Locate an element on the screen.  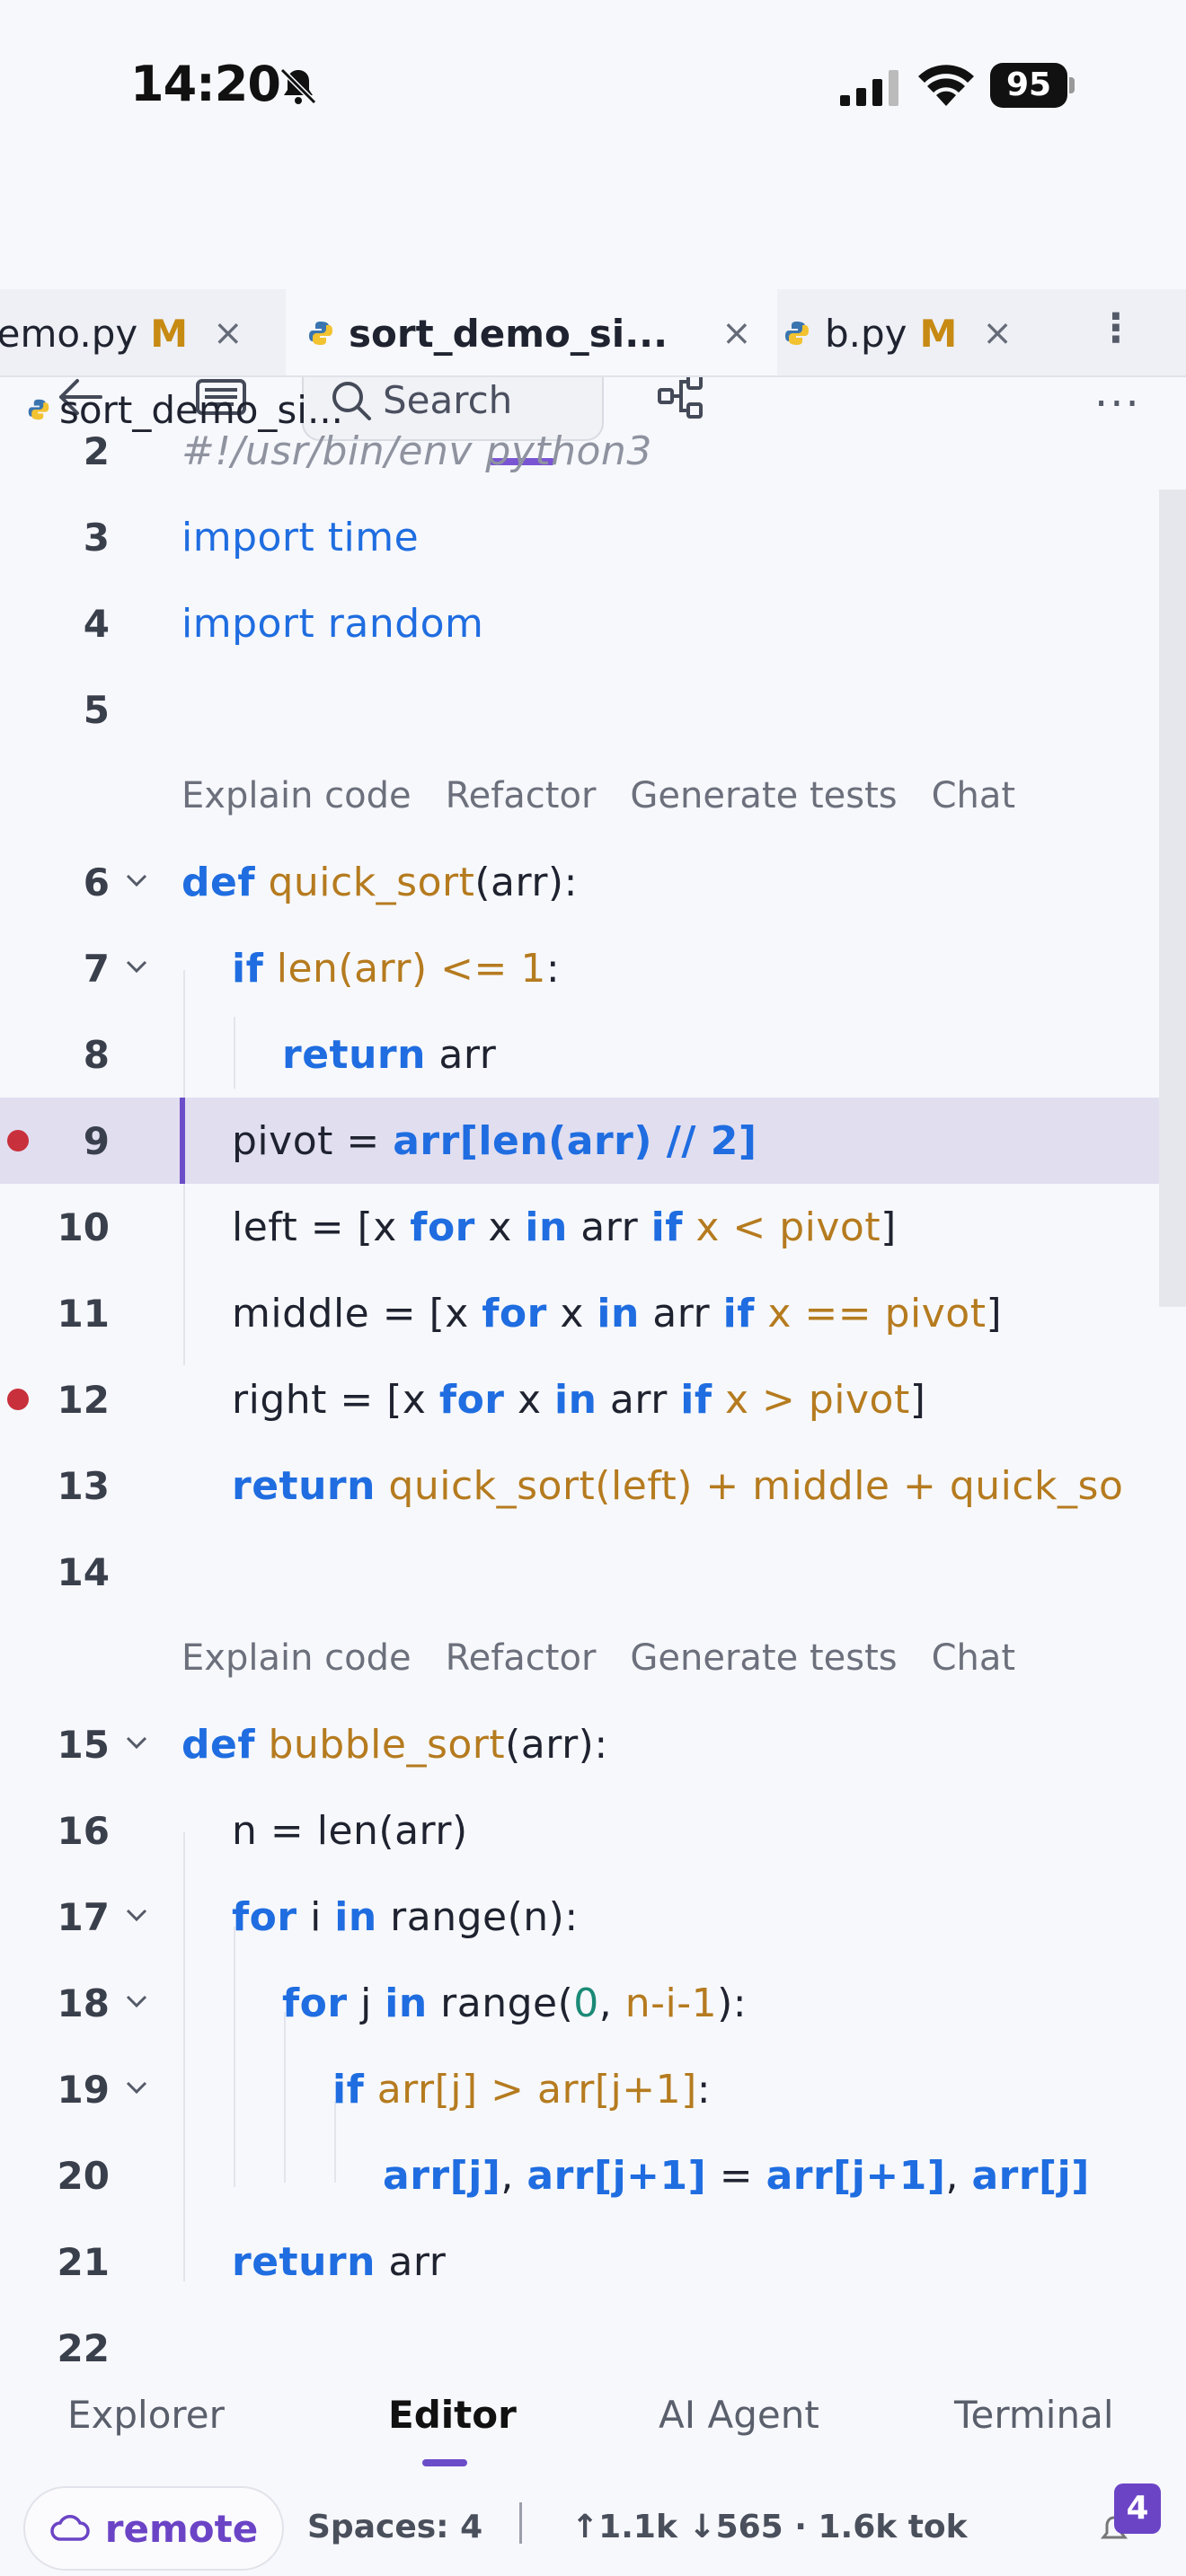
line-content: import random is located at coordinates (332, 624).